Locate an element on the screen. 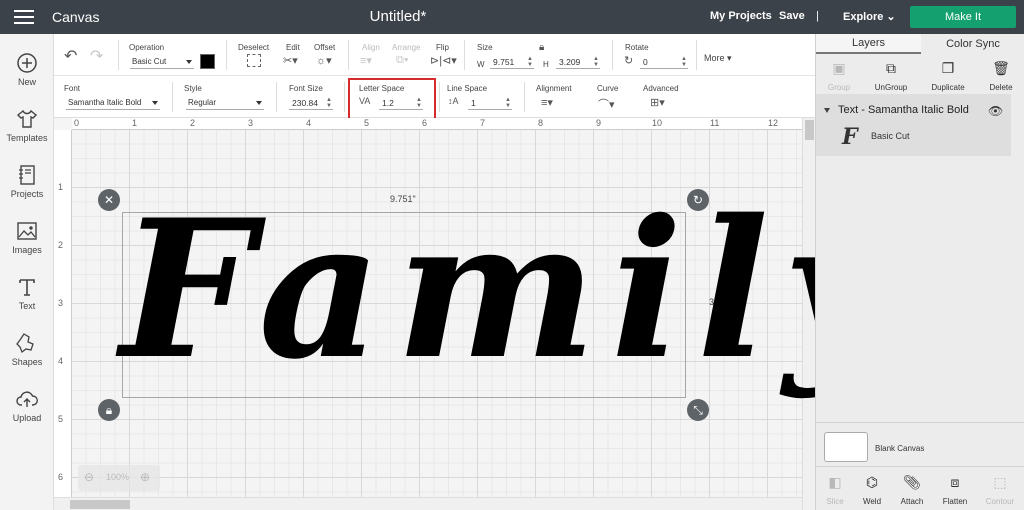 This screenshot has width=1024, height=510. font-select: Samantha Italic Bold is located at coordinates (113, 103).